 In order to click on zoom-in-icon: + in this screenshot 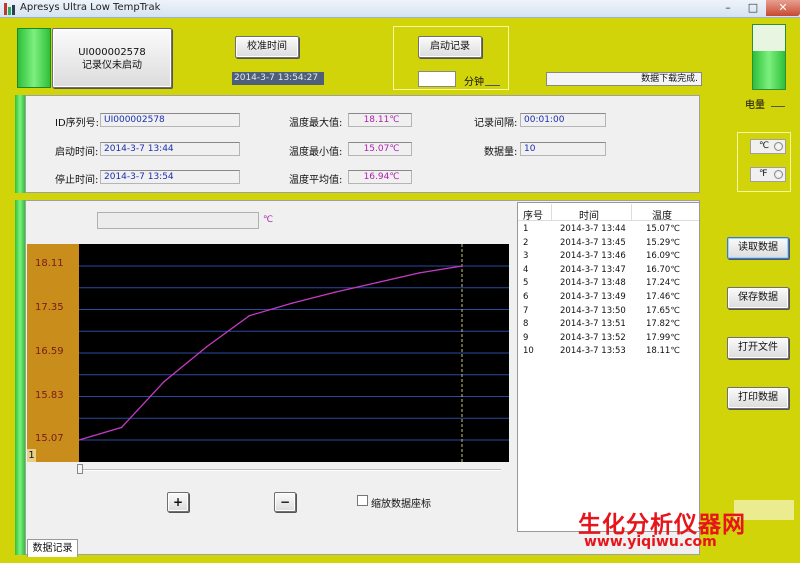, I will do `click(178, 502)`.